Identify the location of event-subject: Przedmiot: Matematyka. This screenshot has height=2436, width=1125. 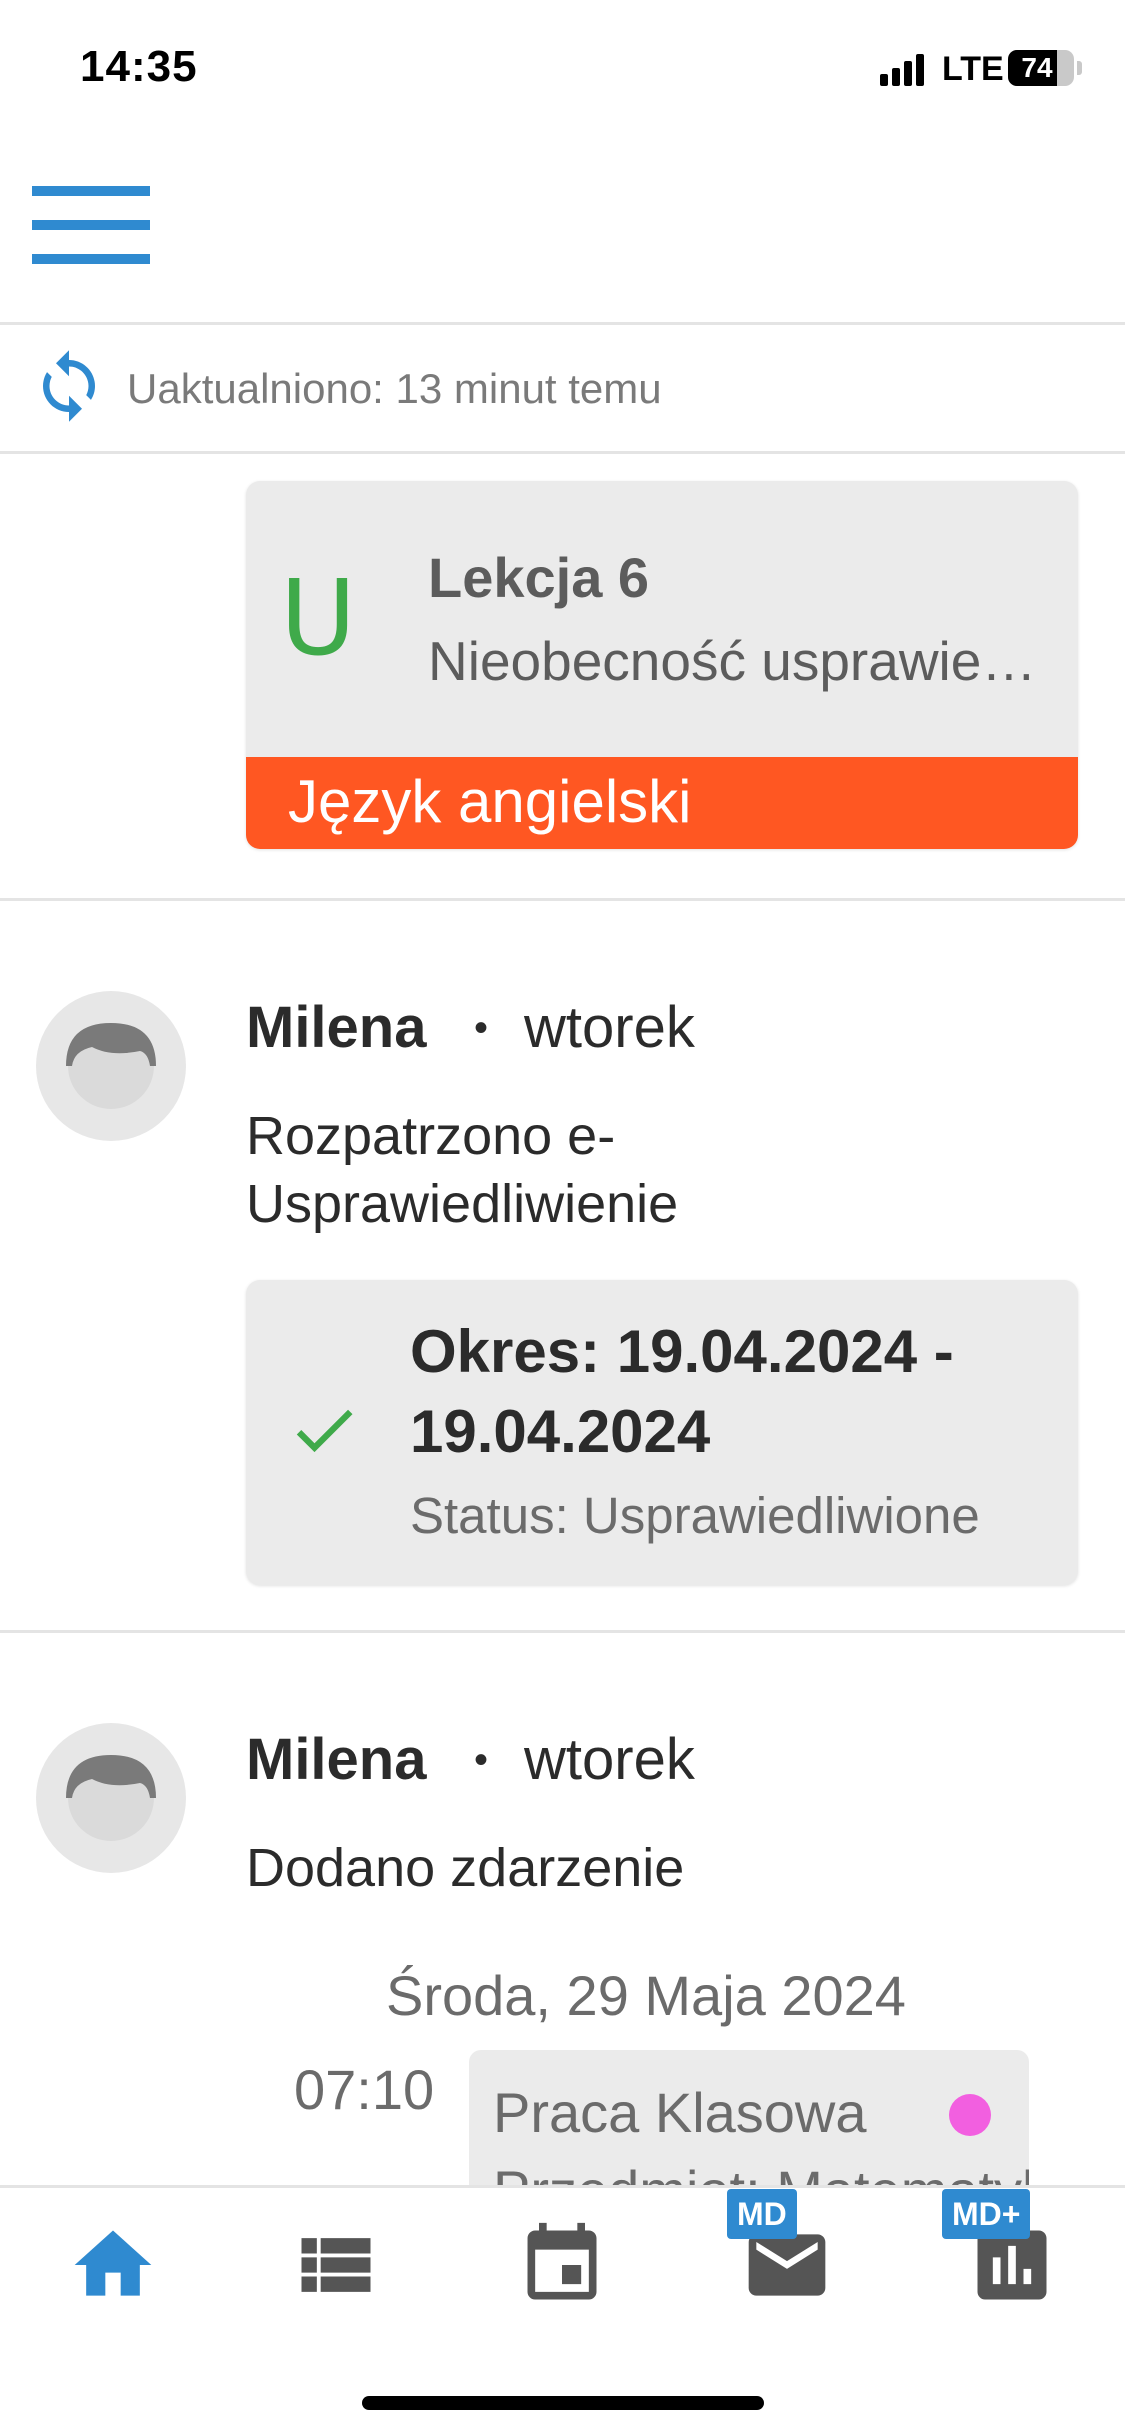
(761, 2172).